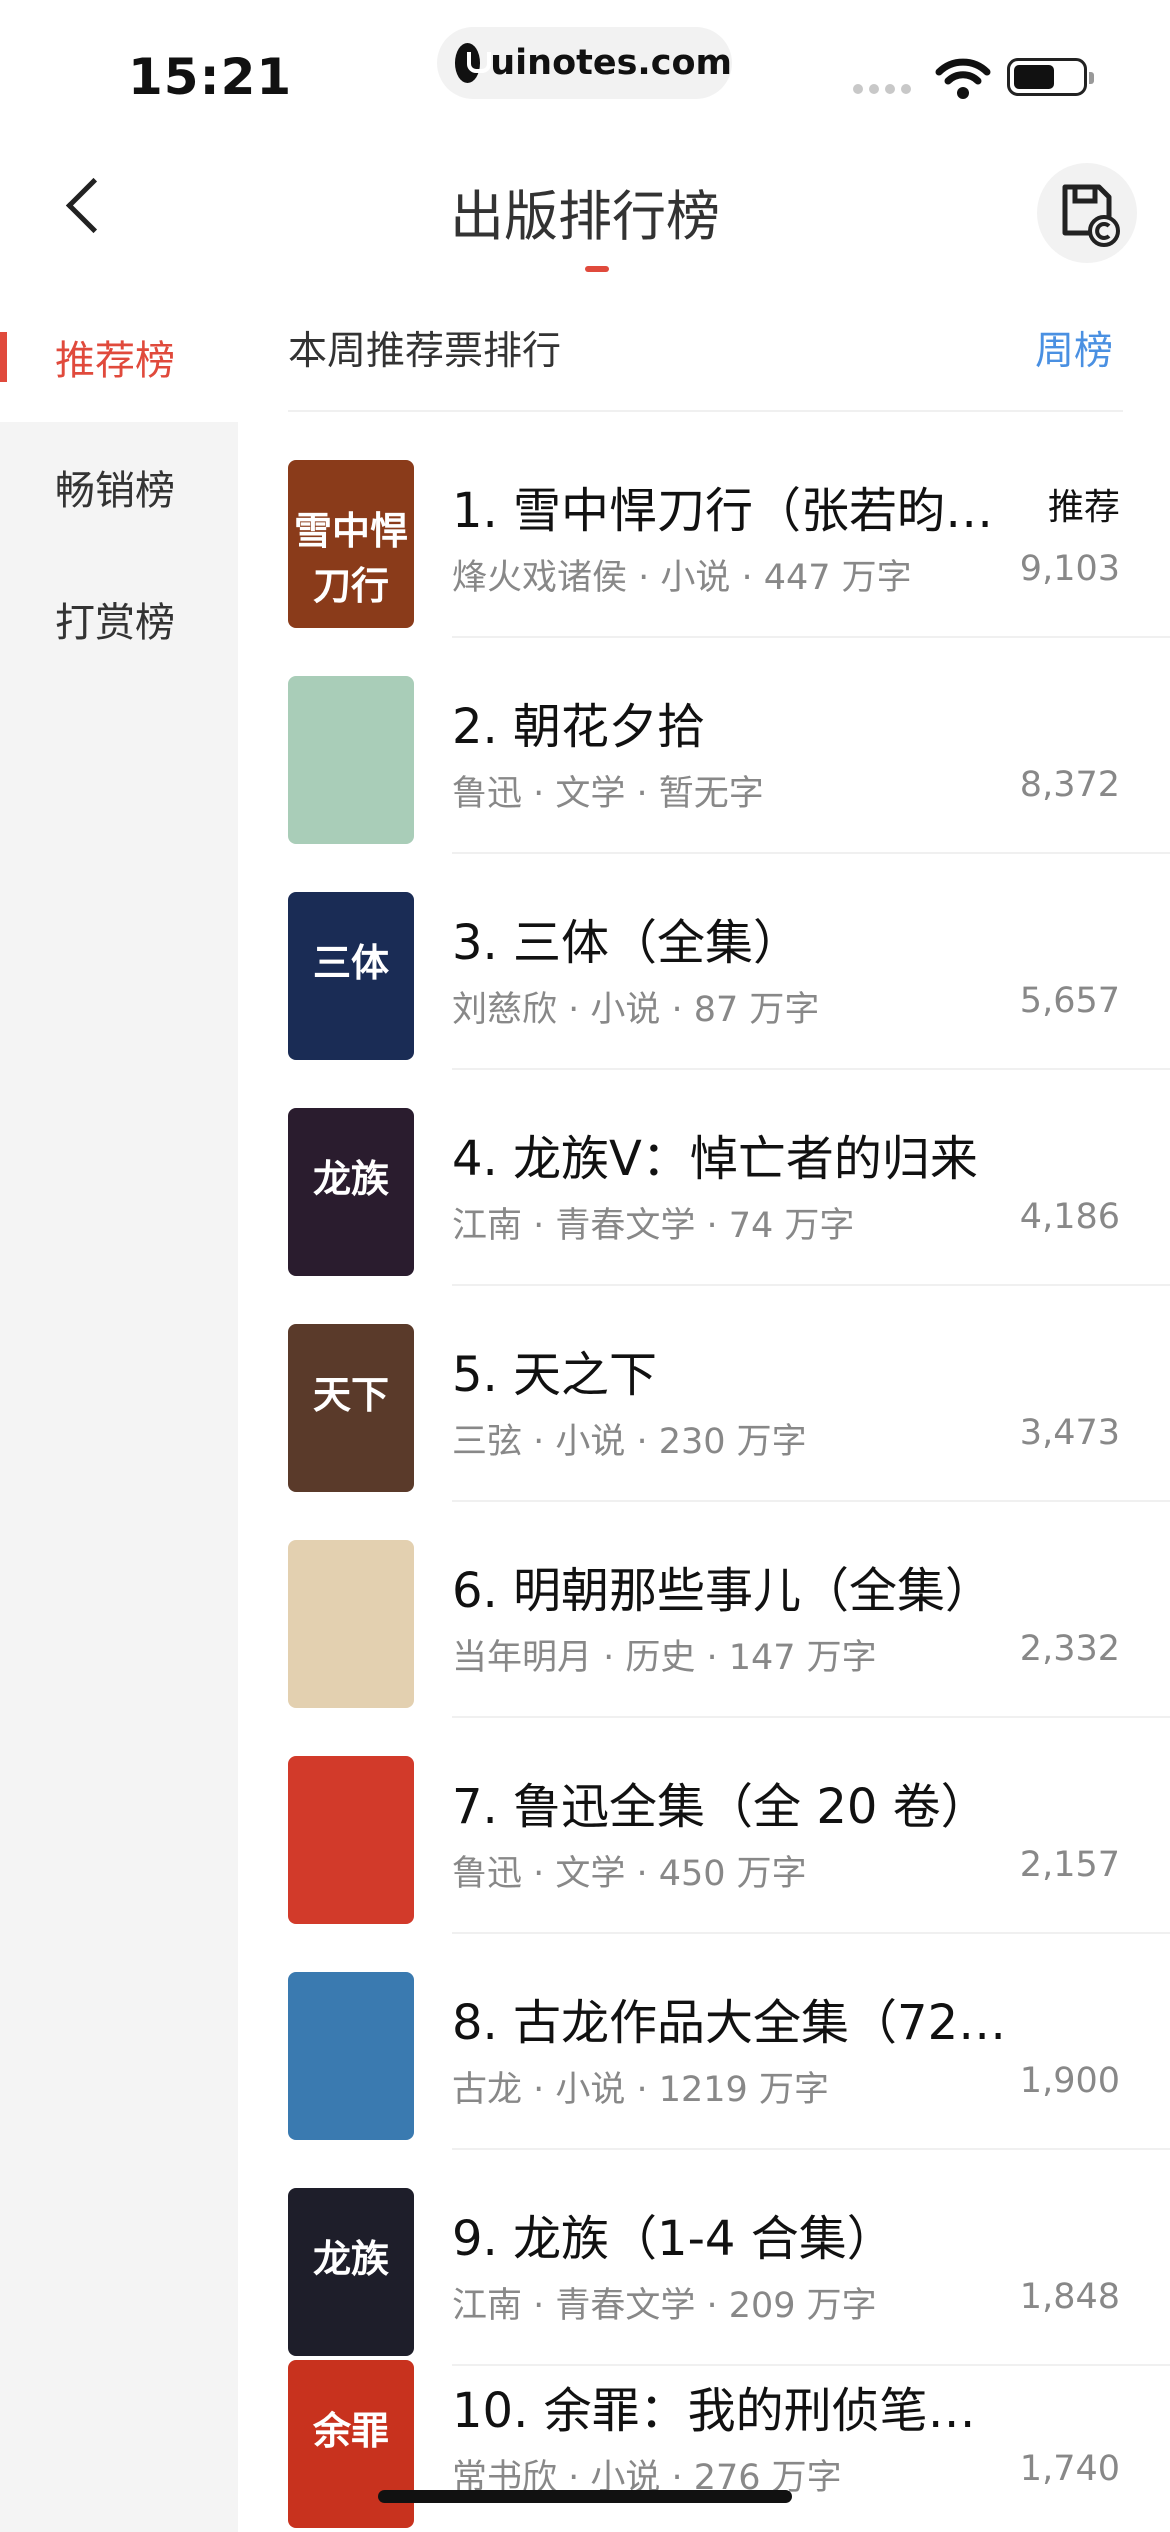 Image resolution: width=1170 pixels, height=2532 pixels. What do you see at coordinates (629, 1874) in the screenshot?
I see `book-meta: 鲁迅 · 文学 · 450 万字` at bounding box center [629, 1874].